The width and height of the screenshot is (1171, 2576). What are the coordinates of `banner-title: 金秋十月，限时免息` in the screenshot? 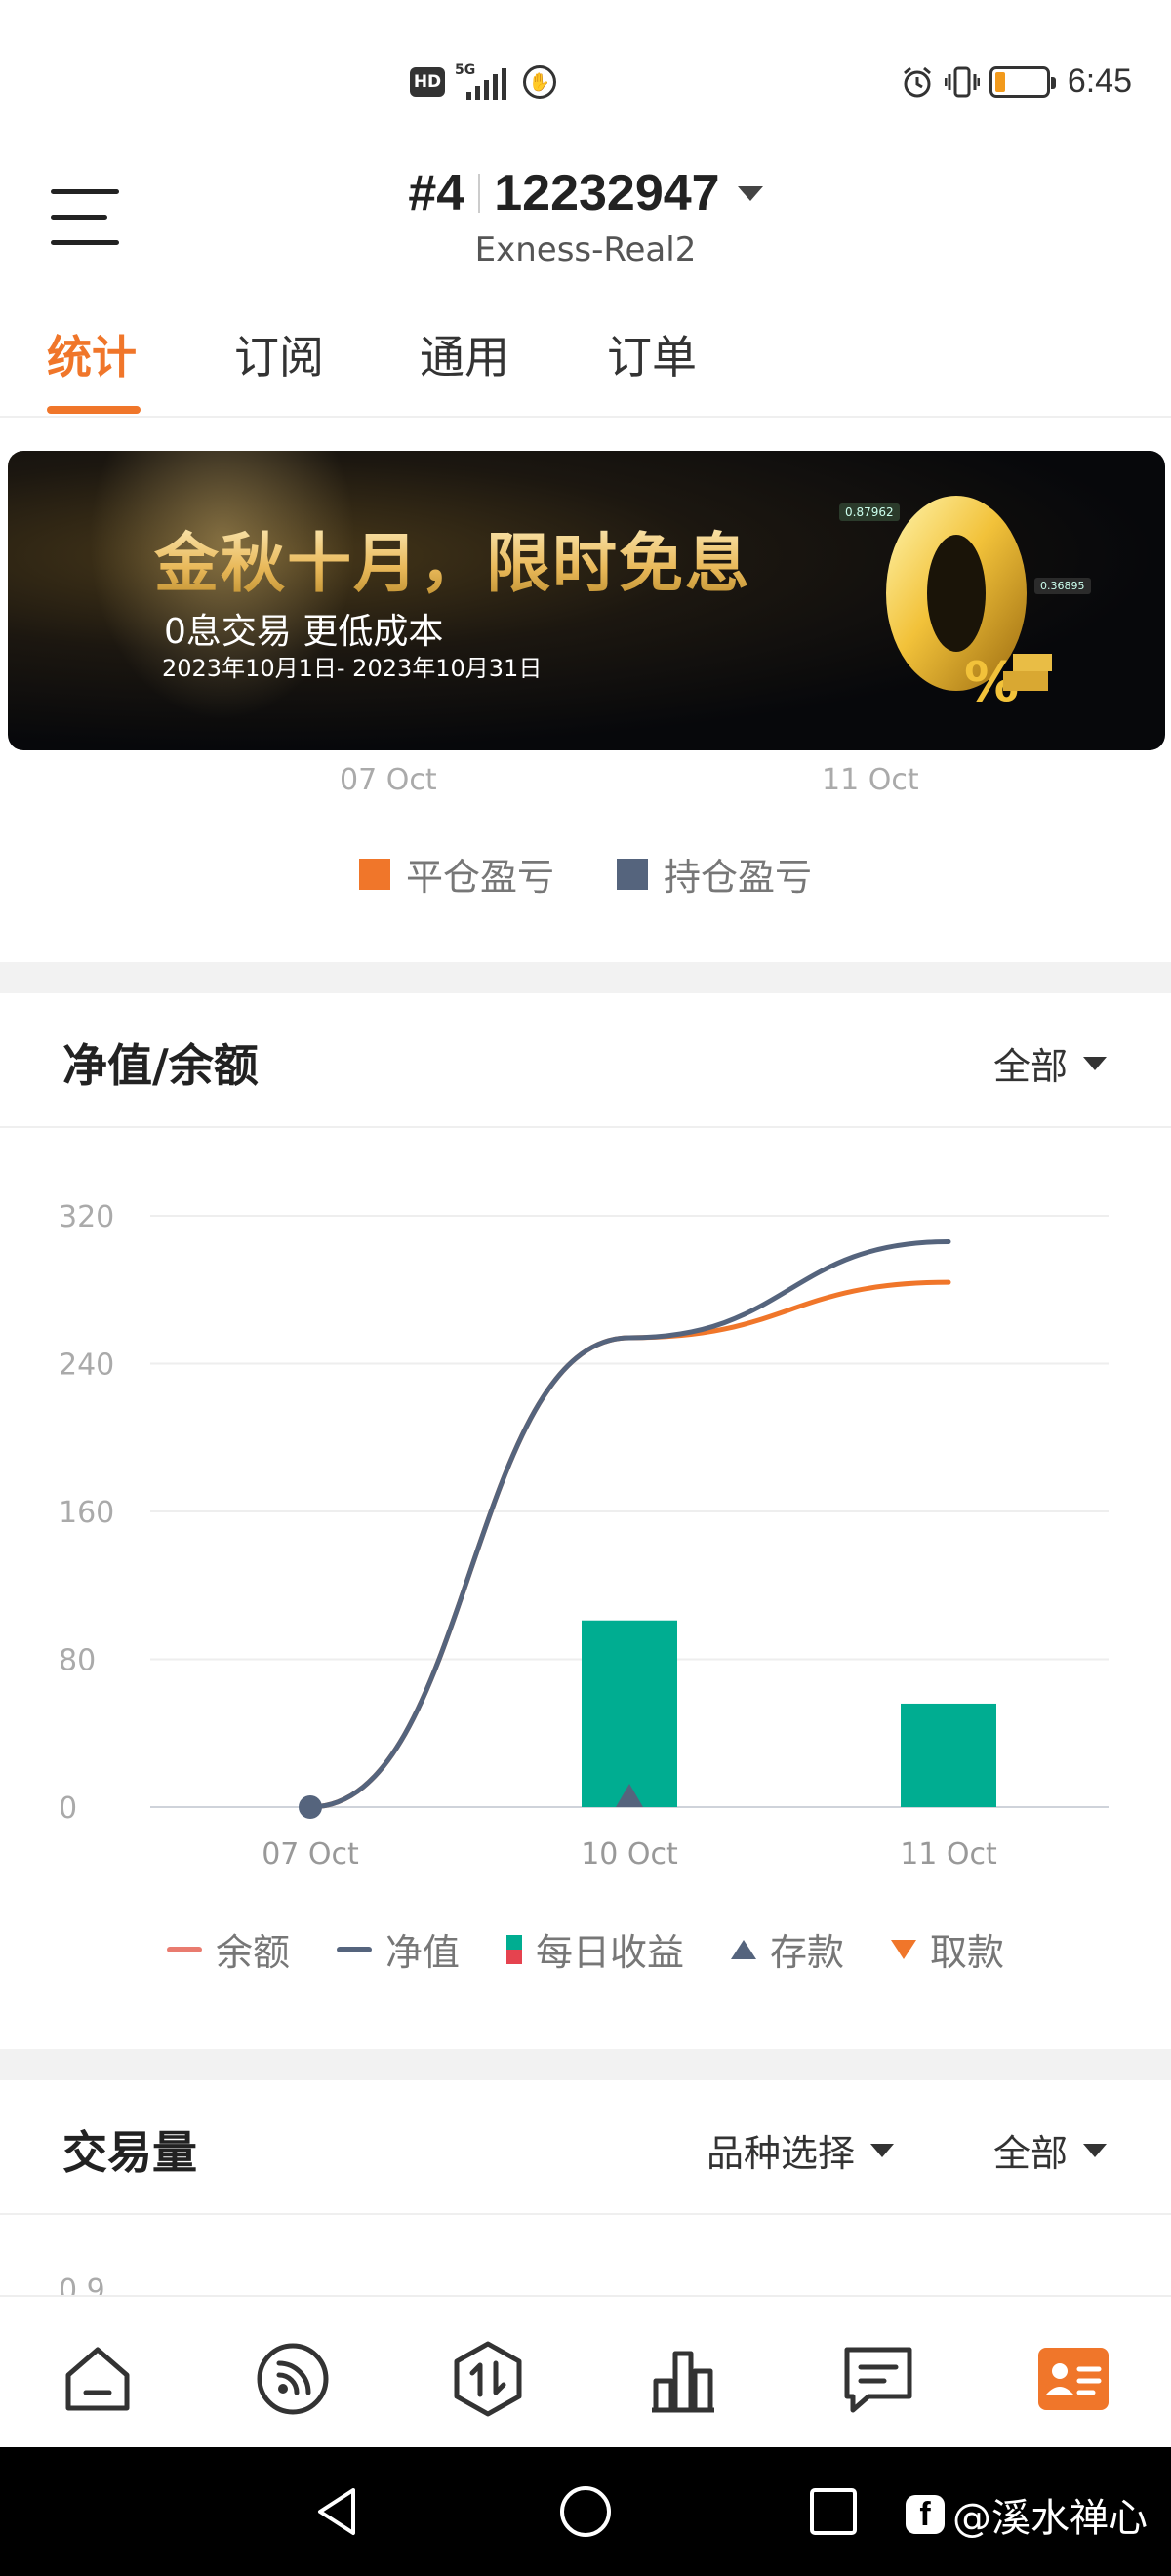 It's located at (452, 558).